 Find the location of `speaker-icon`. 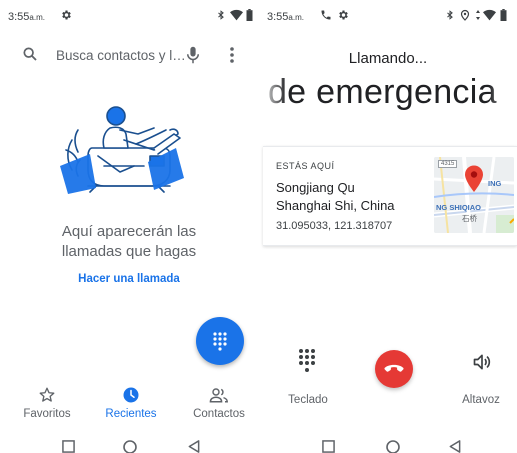

speaker-icon is located at coordinates (482, 362).